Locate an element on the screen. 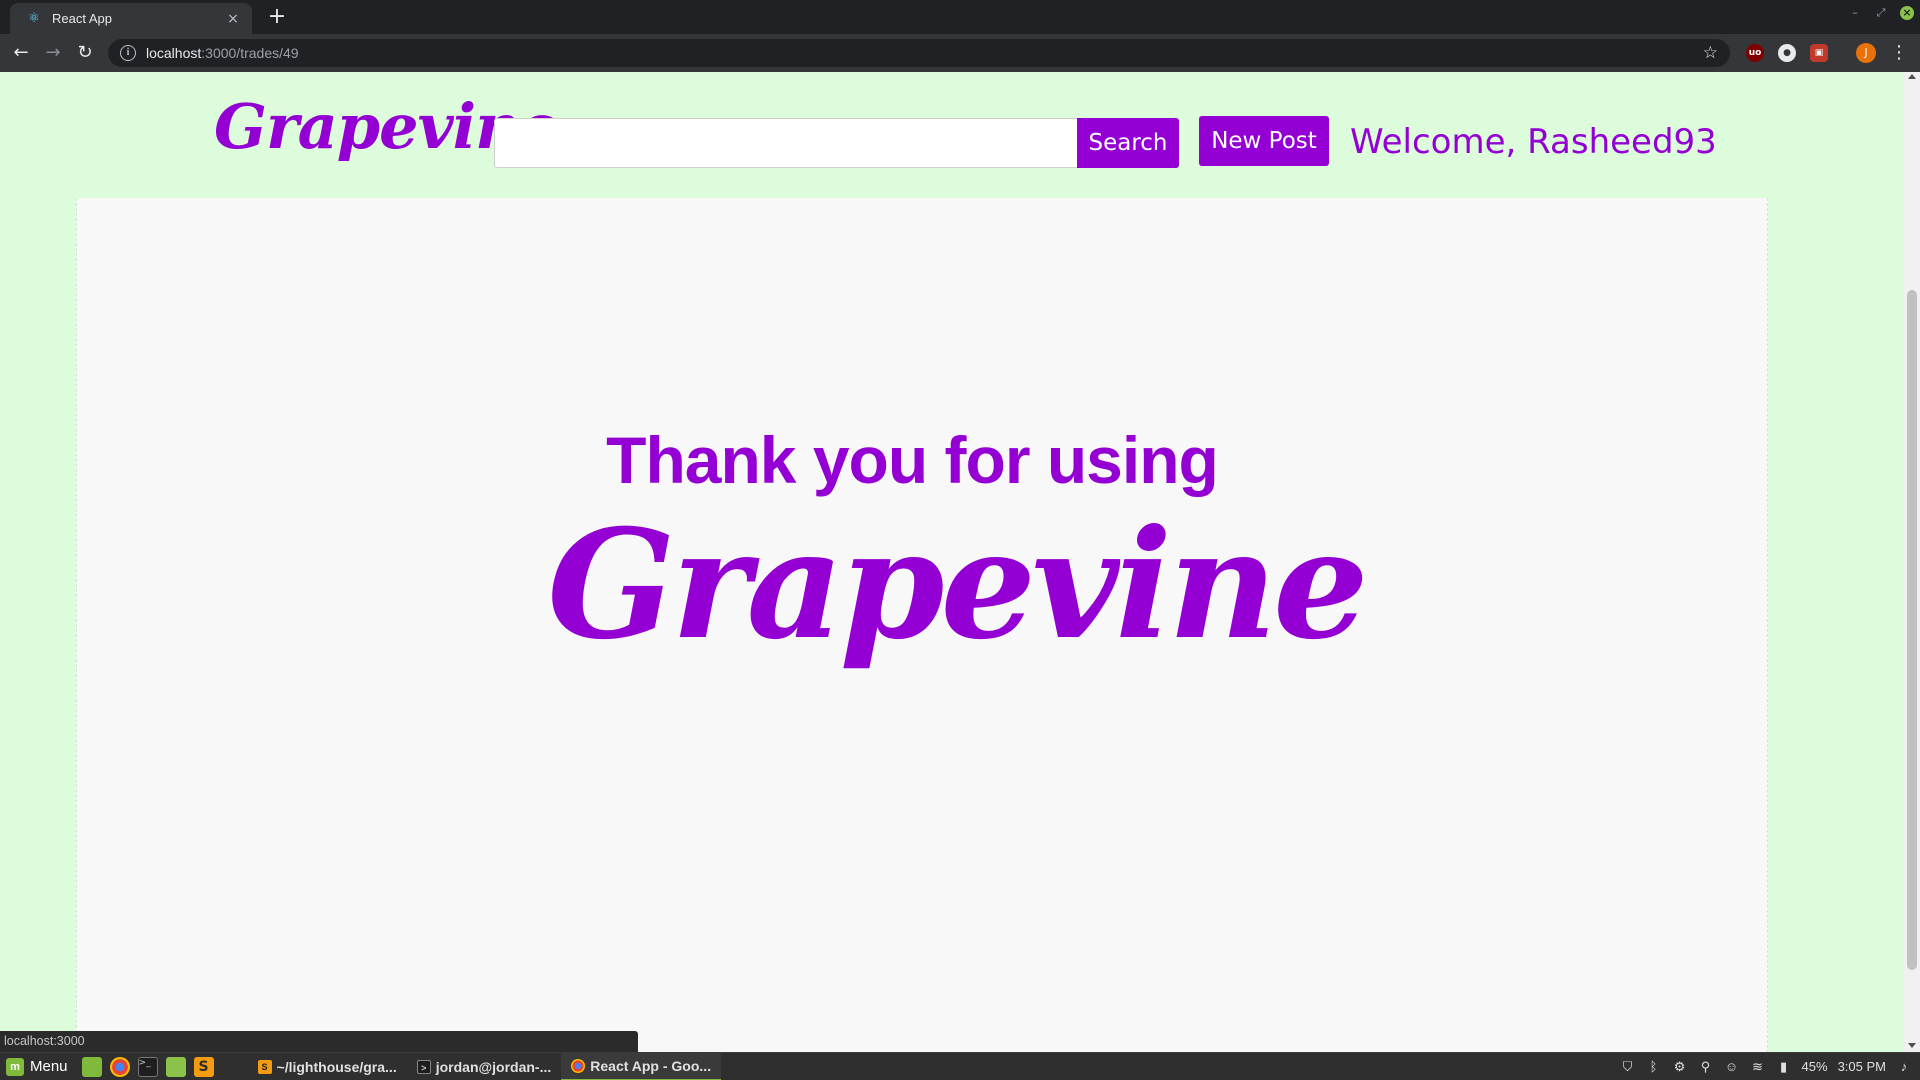 Image resolution: width=1920 pixels, height=1080 pixels. page-scrollbar is located at coordinates (1912, 562).